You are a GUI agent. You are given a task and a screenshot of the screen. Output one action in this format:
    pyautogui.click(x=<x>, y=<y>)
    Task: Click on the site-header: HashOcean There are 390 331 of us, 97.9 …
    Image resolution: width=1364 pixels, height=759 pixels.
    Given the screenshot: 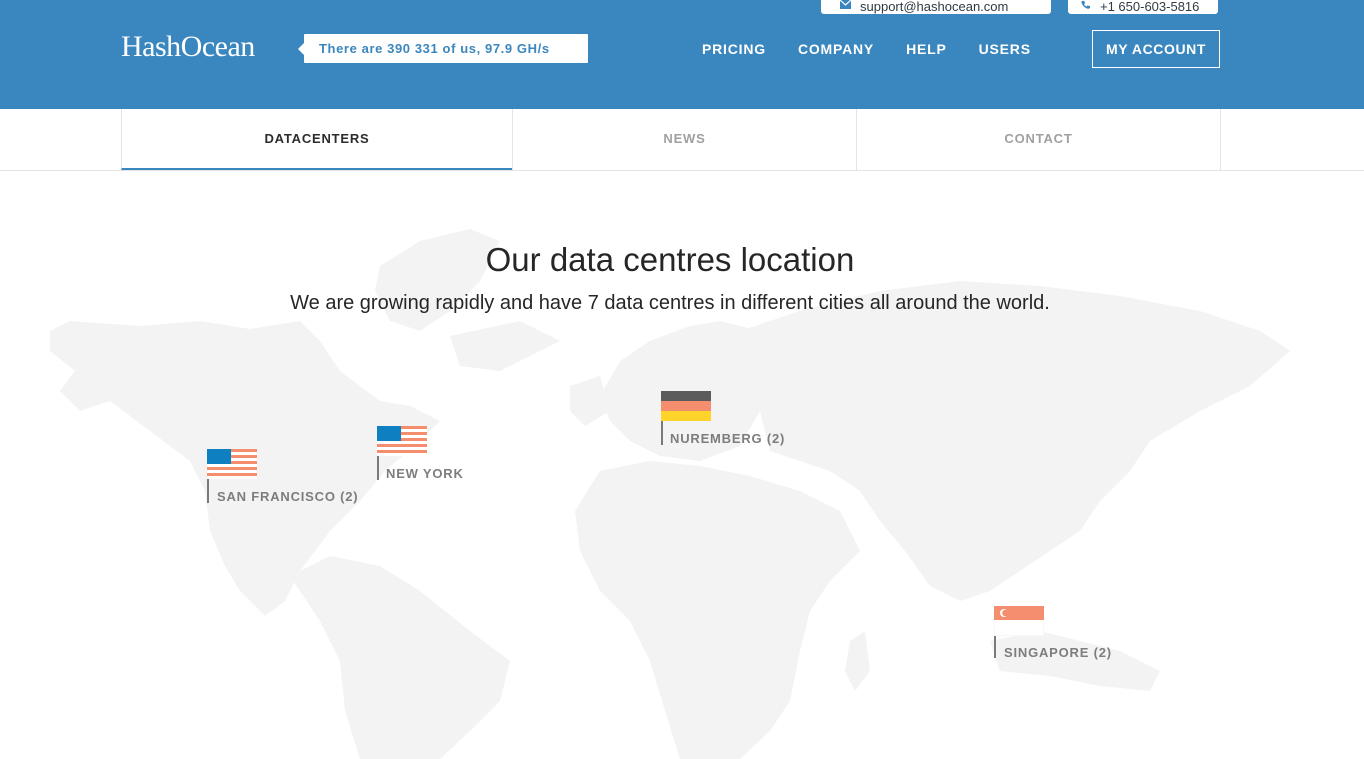 What is the action you would take?
    pyautogui.click(x=682, y=54)
    